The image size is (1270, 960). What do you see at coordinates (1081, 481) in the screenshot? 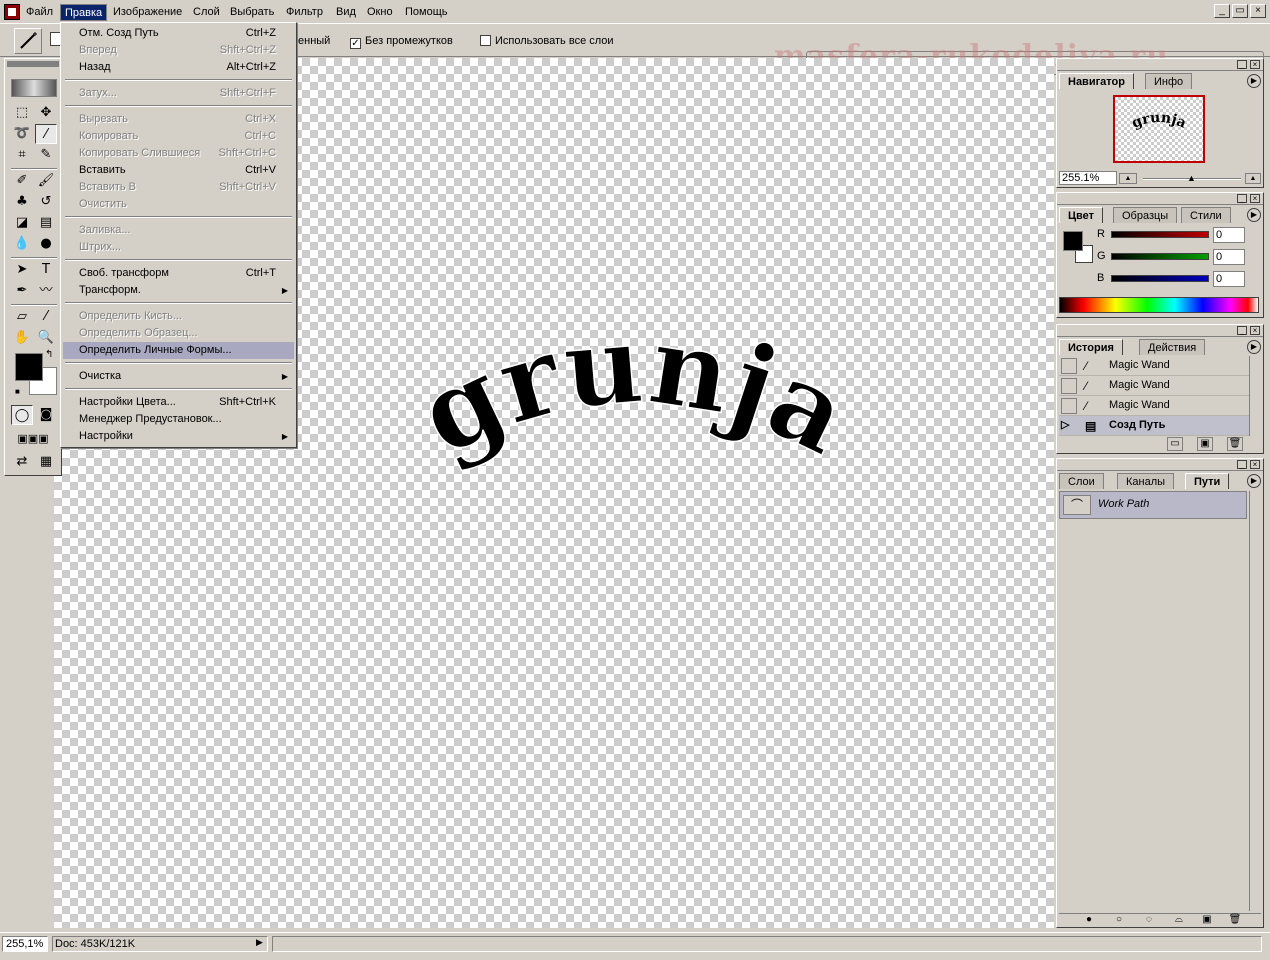
I see `tab-layers: Слои` at bounding box center [1081, 481].